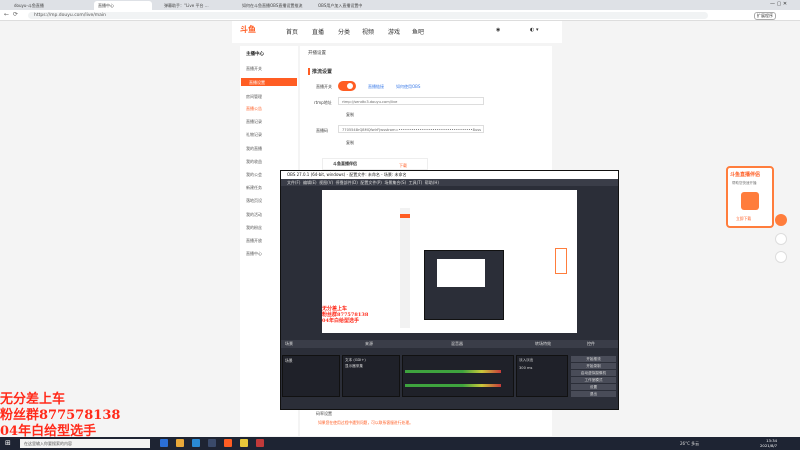 The width and height of the screenshot is (800, 450). What do you see at coordinates (254, 69) in the screenshot?
I see `sidebar-item: 直播开关` at bounding box center [254, 69].